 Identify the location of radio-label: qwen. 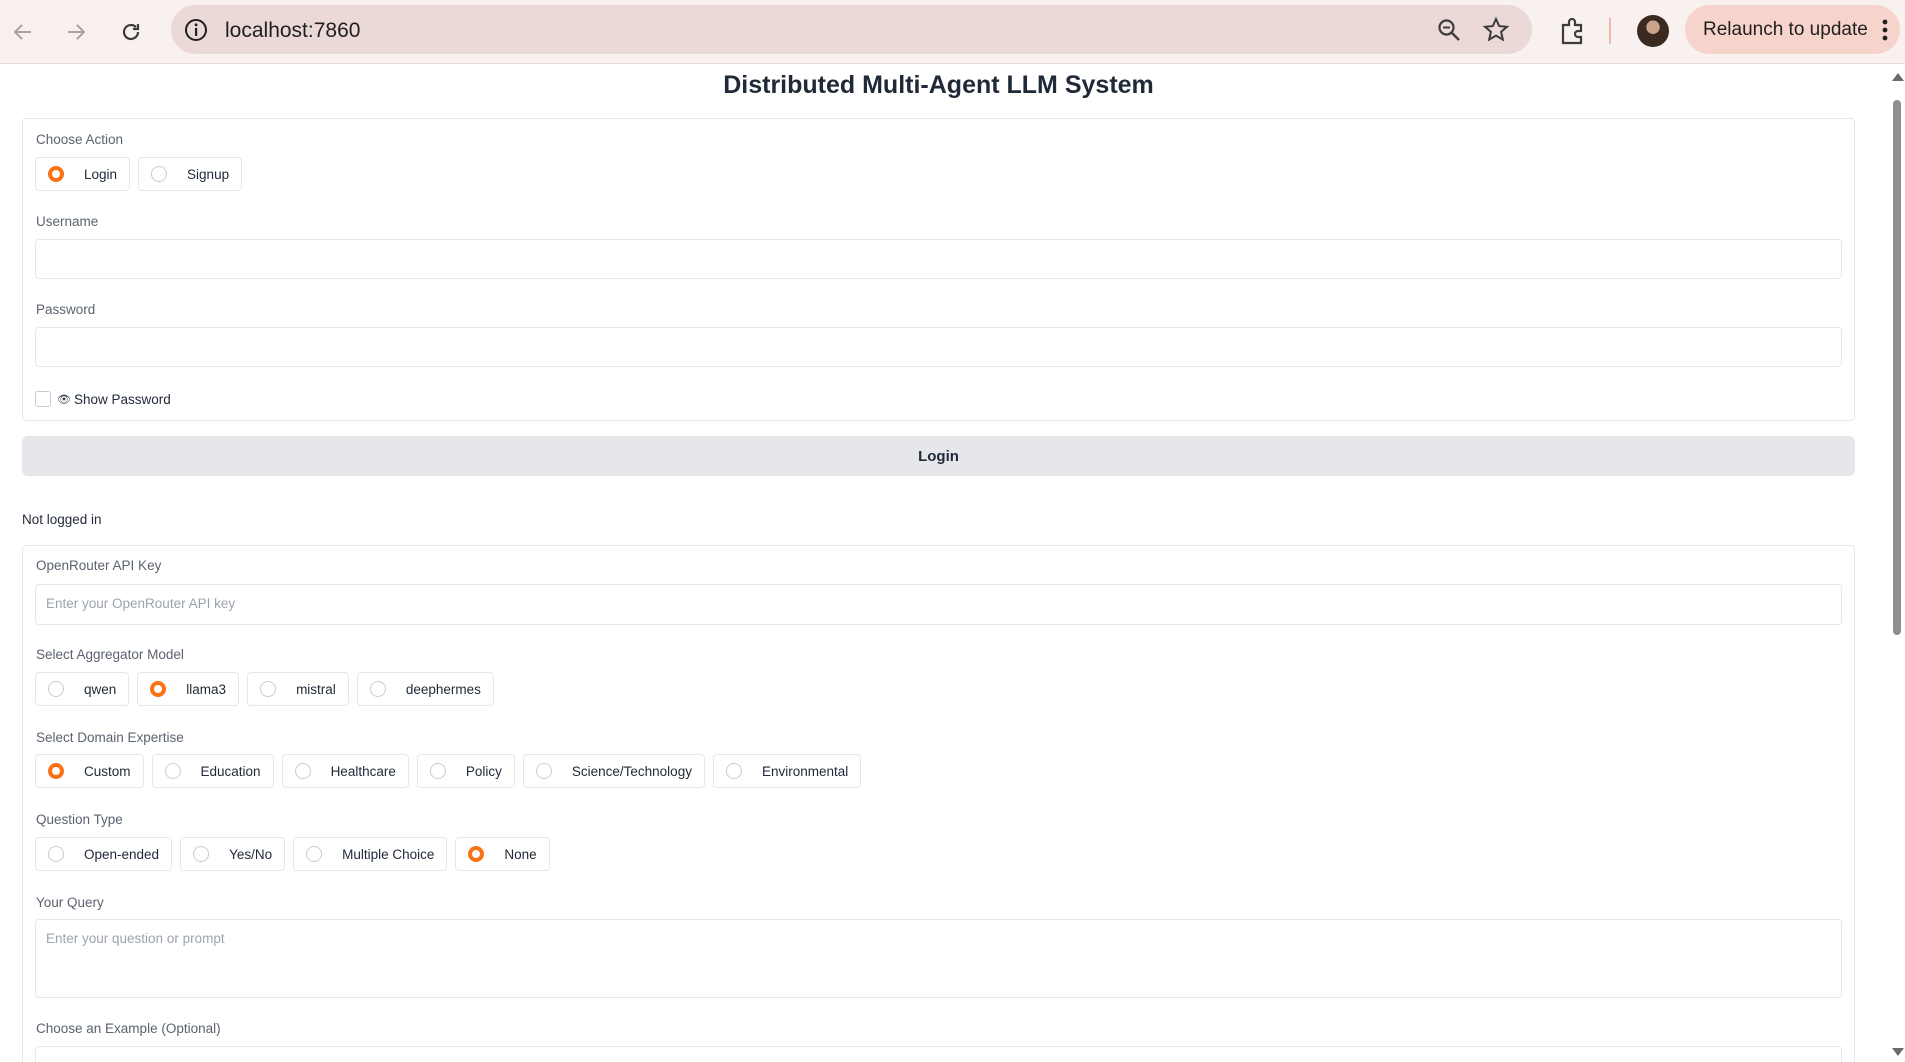
(100, 689).